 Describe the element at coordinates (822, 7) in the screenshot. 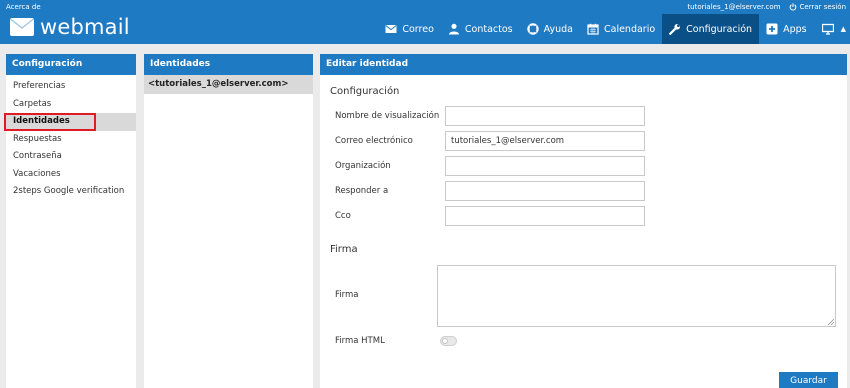

I see `logout-label: Cerrar sesión` at that location.